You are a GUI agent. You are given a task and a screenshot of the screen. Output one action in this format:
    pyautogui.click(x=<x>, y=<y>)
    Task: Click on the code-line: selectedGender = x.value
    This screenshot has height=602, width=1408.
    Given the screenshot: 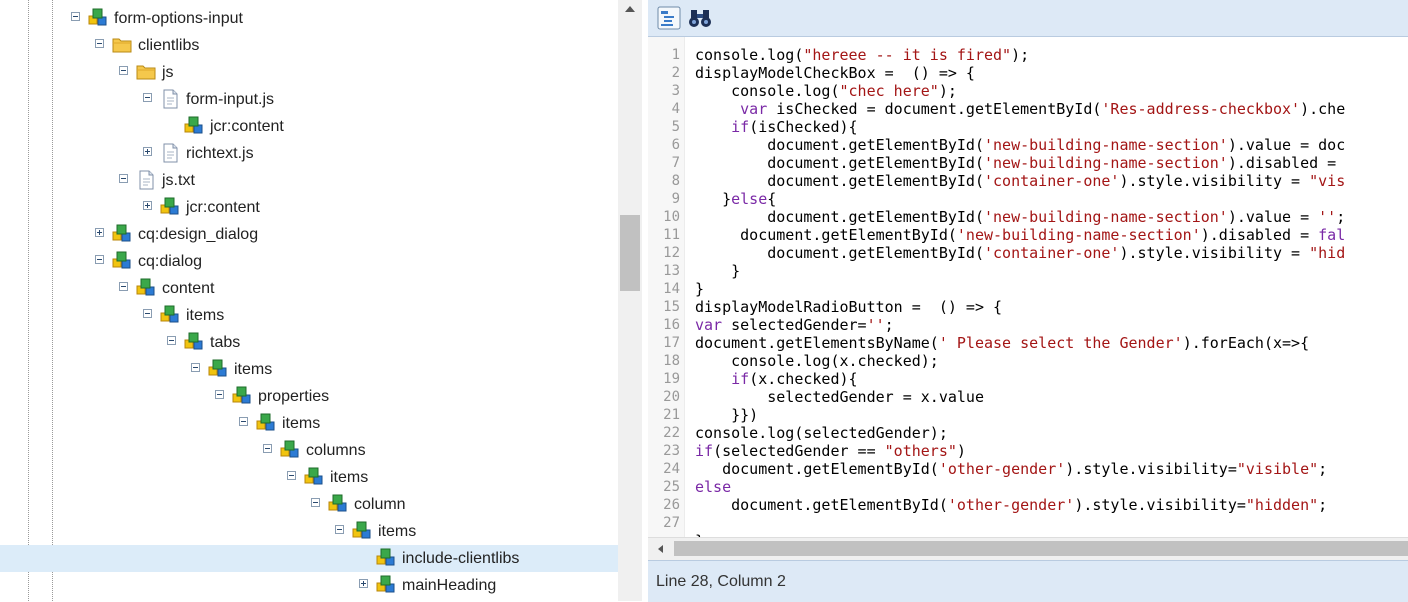 What is the action you would take?
    pyautogui.click(x=839, y=397)
    